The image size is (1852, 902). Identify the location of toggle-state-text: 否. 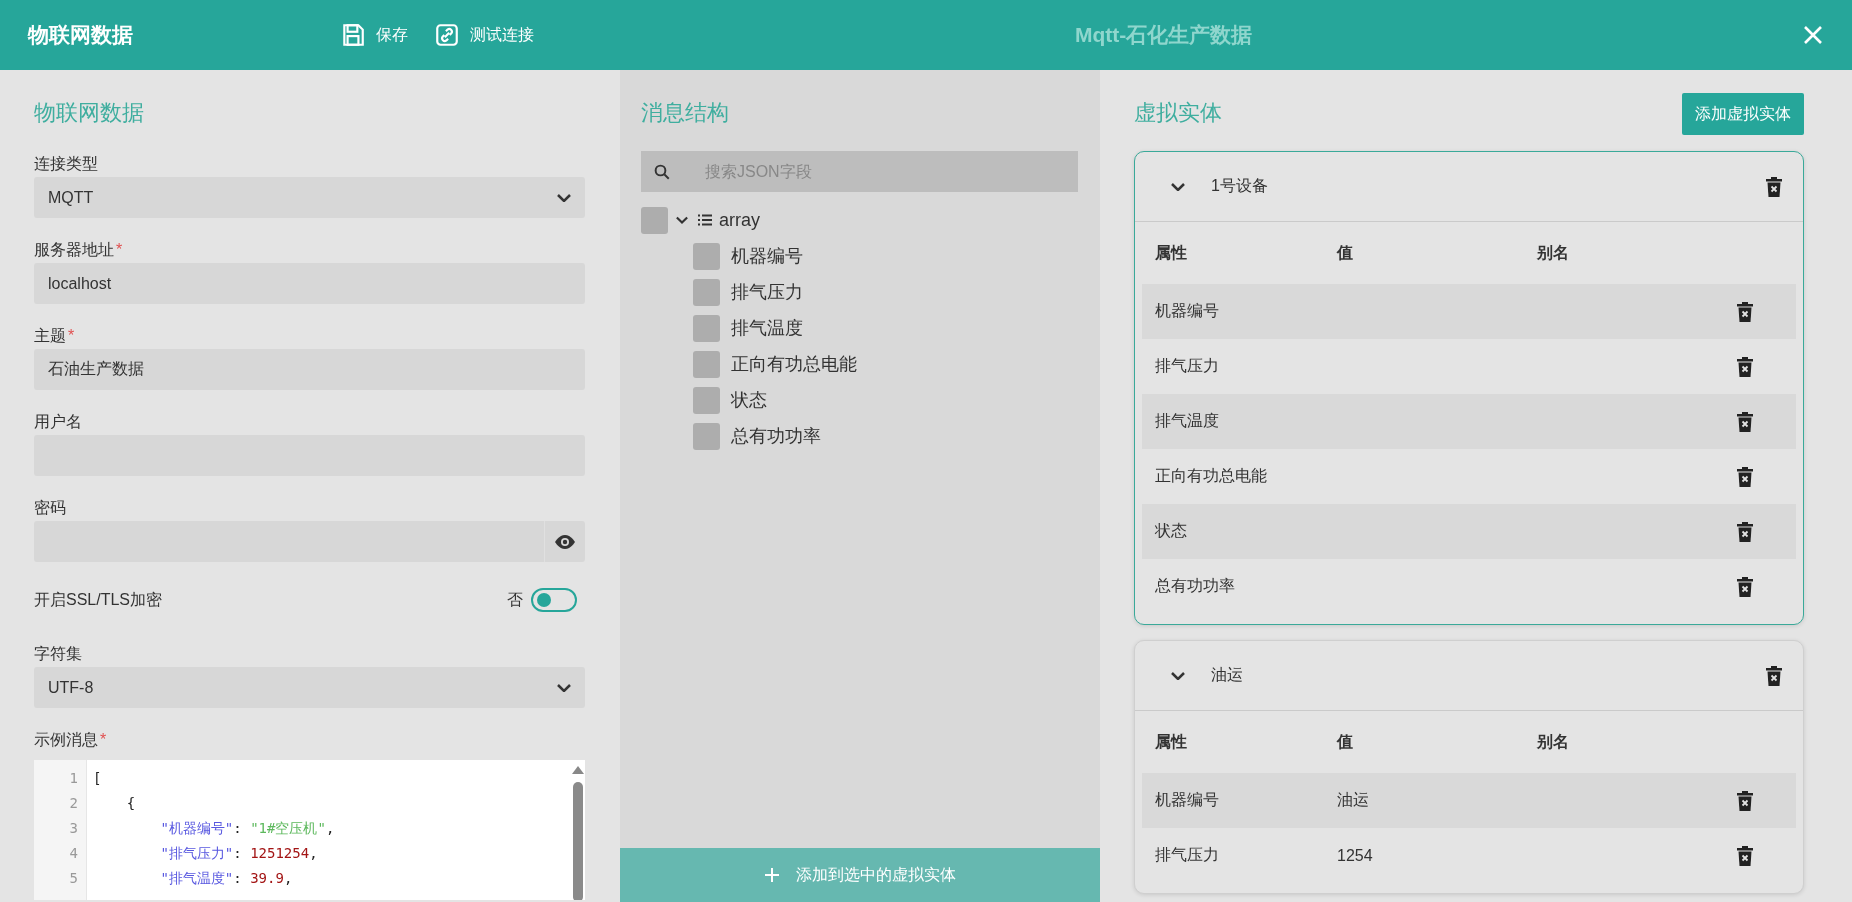
(515, 599).